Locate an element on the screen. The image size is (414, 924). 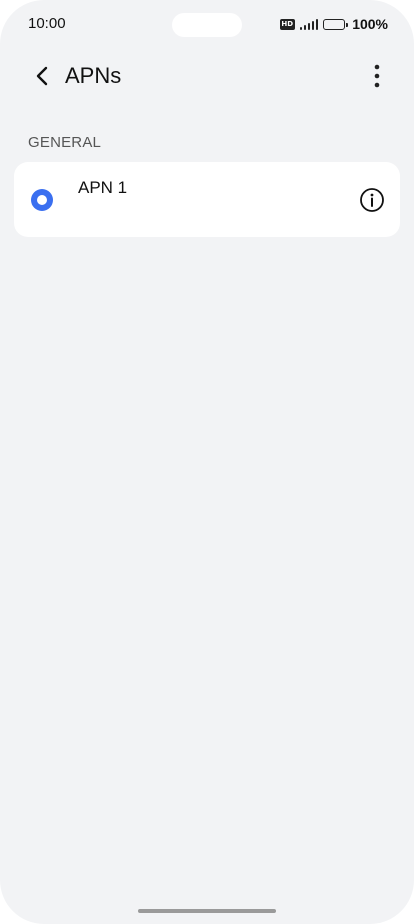
more-vertical-icon is located at coordinates (377, 76).